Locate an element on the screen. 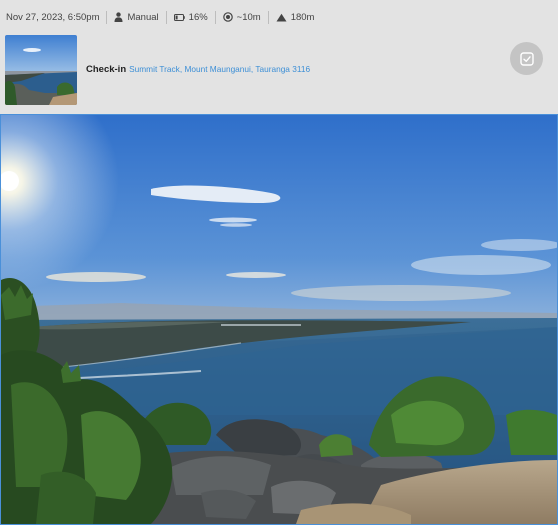 The image size is (558, 525). accuracy-label: ~10m is located at coordinates (248, 17).